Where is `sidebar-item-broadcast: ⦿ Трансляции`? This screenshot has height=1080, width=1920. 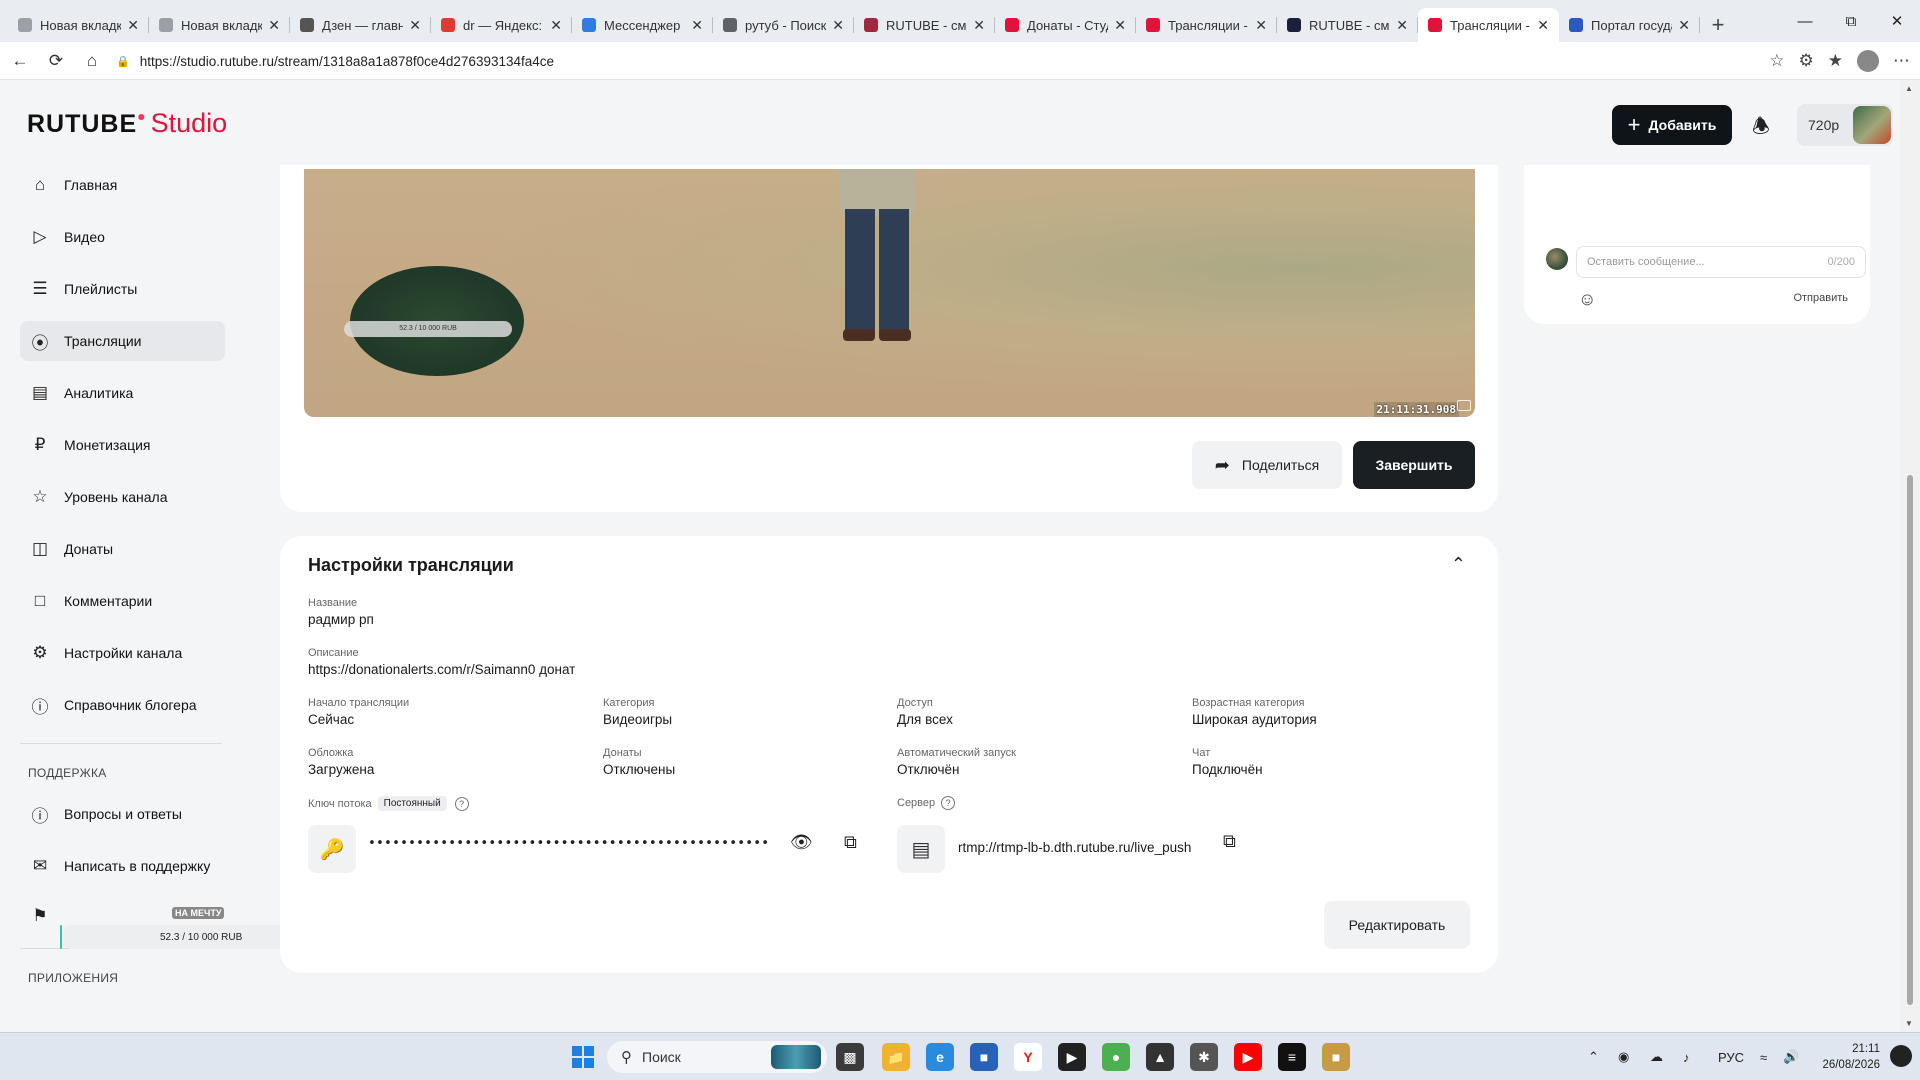
sidebar-item-broadcast: ⦿ Трансляции is located at coordinates (122, 341).